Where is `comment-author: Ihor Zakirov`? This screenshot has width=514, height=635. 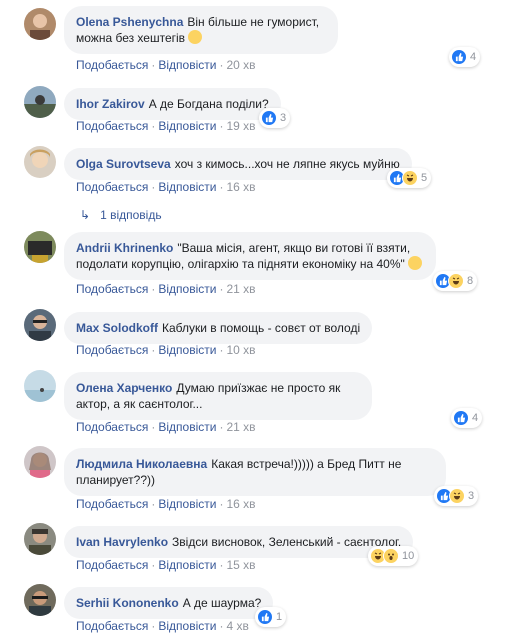
comment-author: Ihor Zakirov is located at coordinates (110, 104).